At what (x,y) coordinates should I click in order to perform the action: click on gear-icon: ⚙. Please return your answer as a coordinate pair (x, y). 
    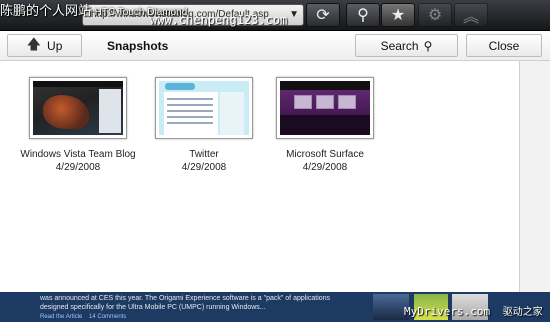
    Looking at the image, I should click on (435, 15).